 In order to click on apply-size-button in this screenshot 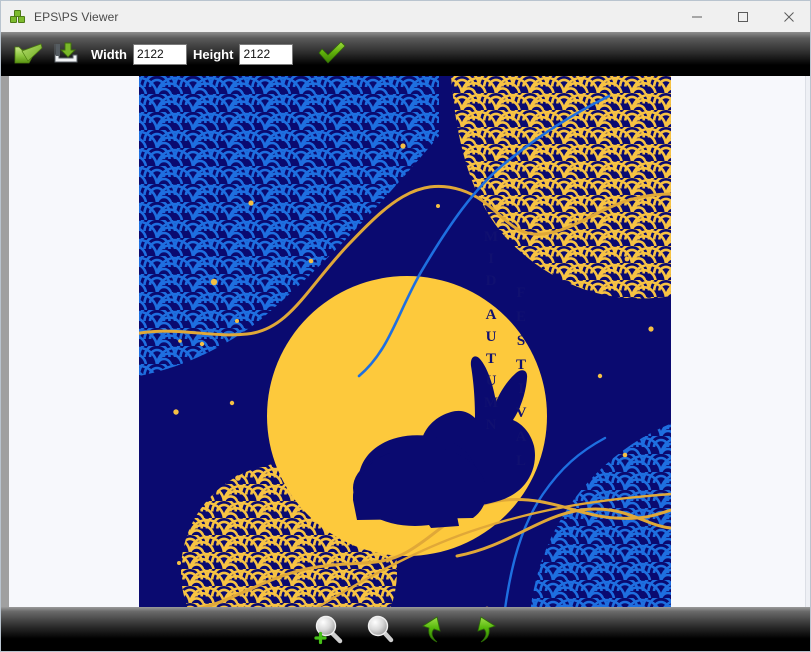, I will do `click(332, 54)`.